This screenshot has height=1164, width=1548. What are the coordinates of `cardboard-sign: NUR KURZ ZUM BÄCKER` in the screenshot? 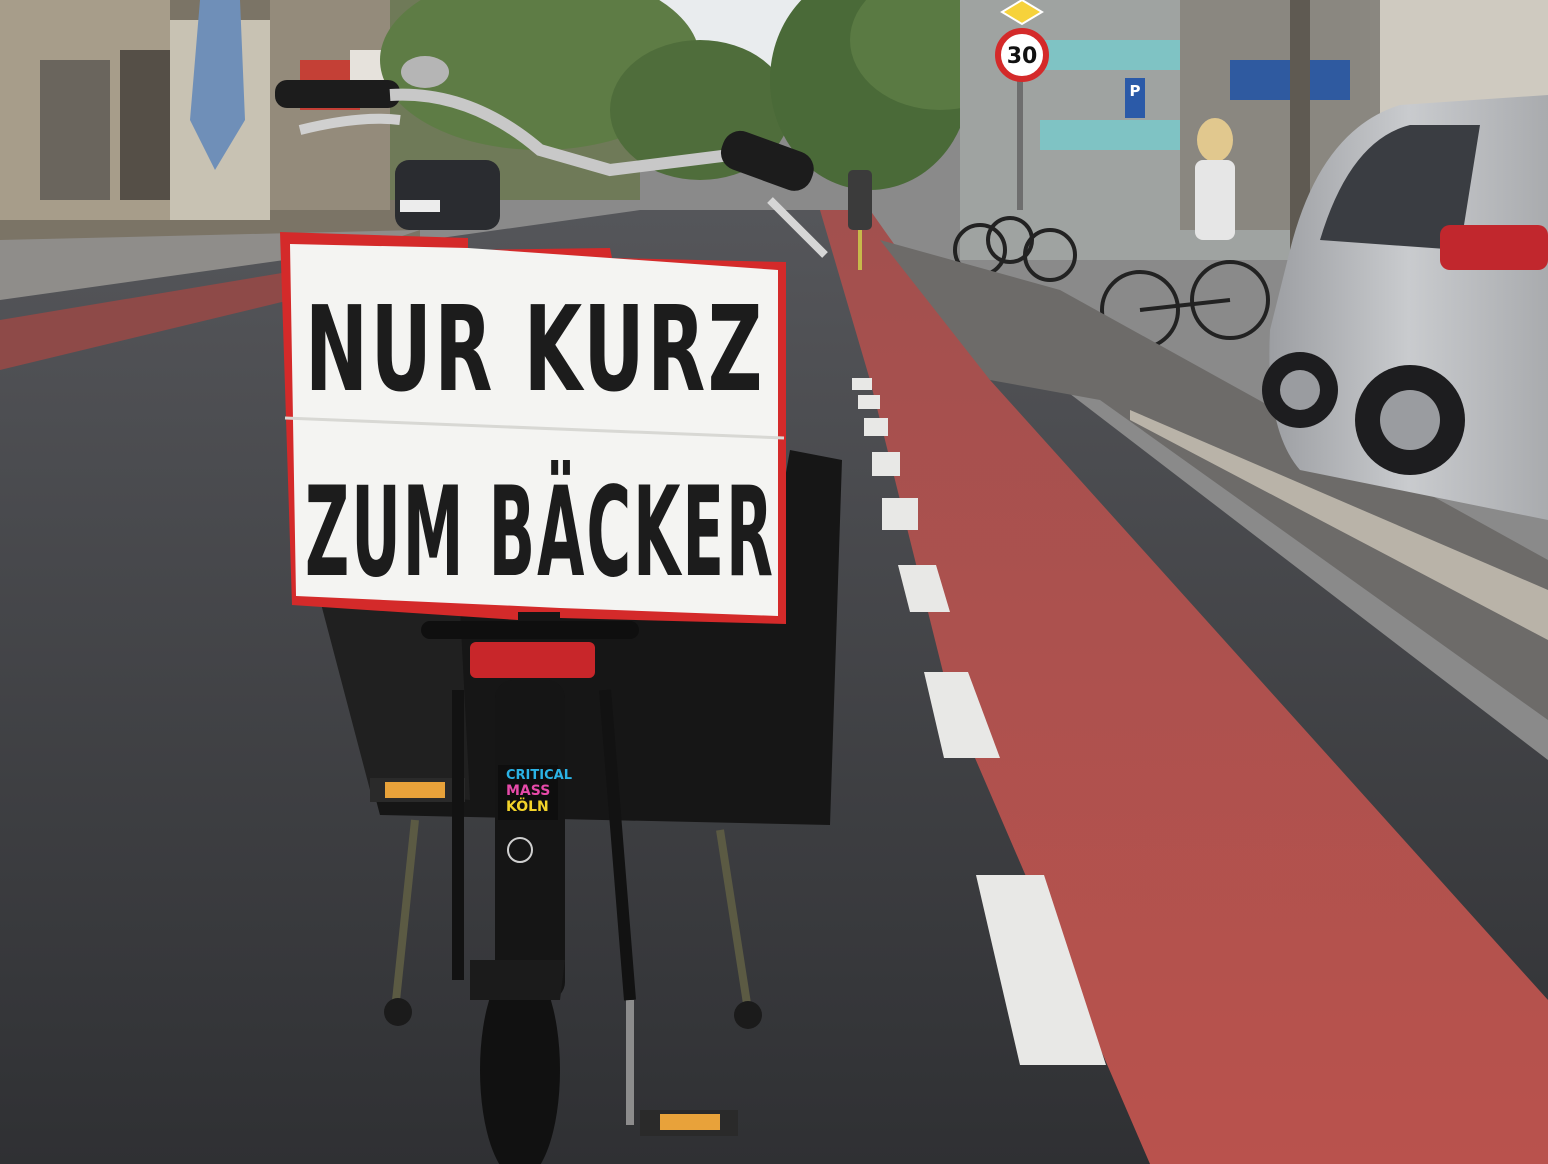 It's located at (533, 428).